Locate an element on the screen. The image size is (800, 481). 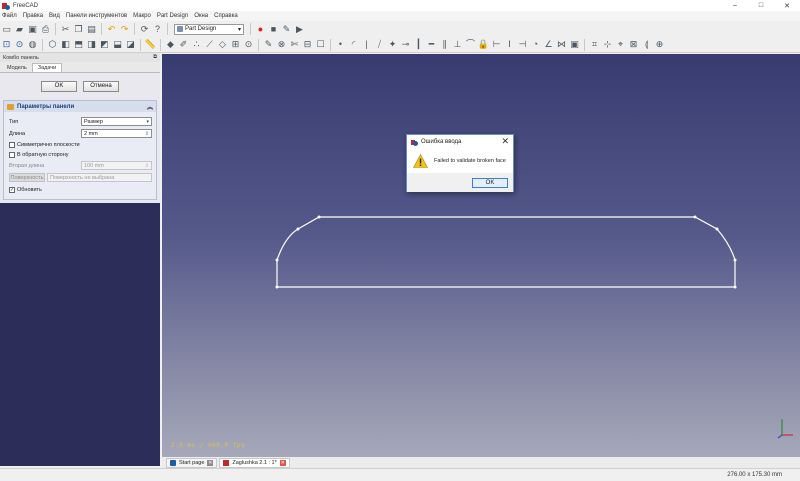
menu-part-design: Part Design is located at coordinates (172, 16).